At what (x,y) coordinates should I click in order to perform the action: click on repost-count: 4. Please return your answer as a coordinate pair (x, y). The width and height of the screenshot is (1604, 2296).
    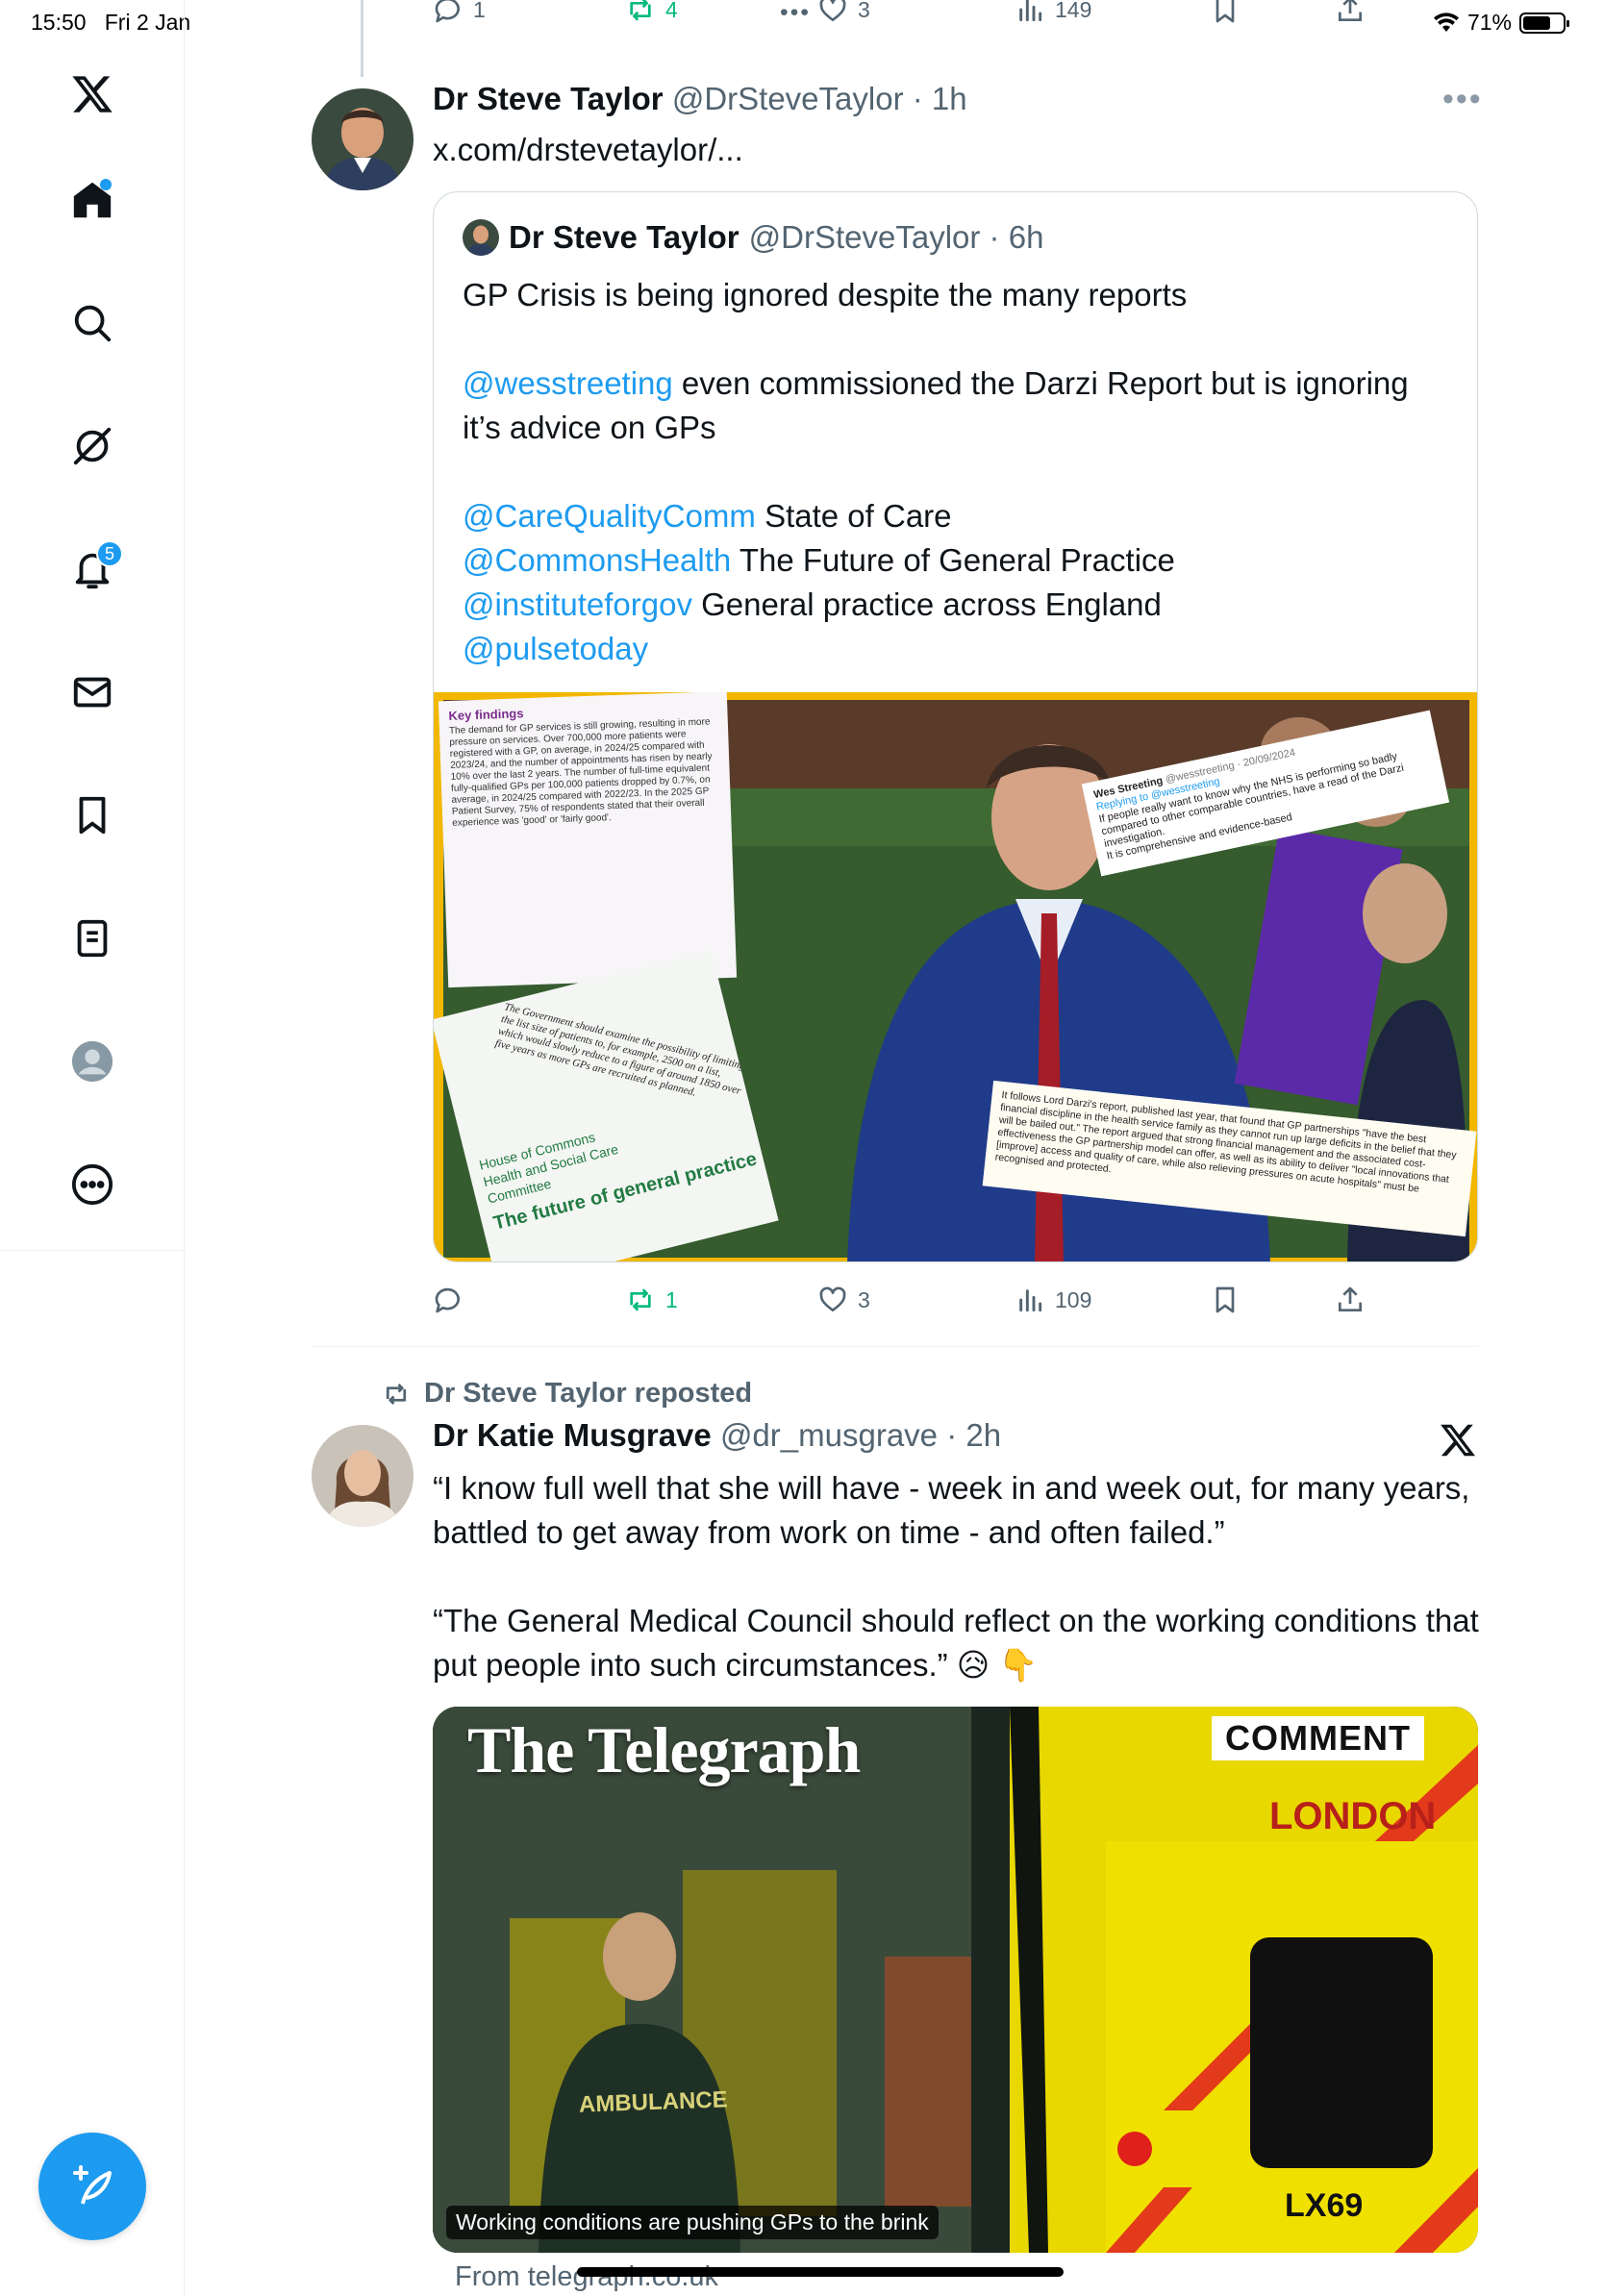
    Looking at the image, I should click on (671, 11).